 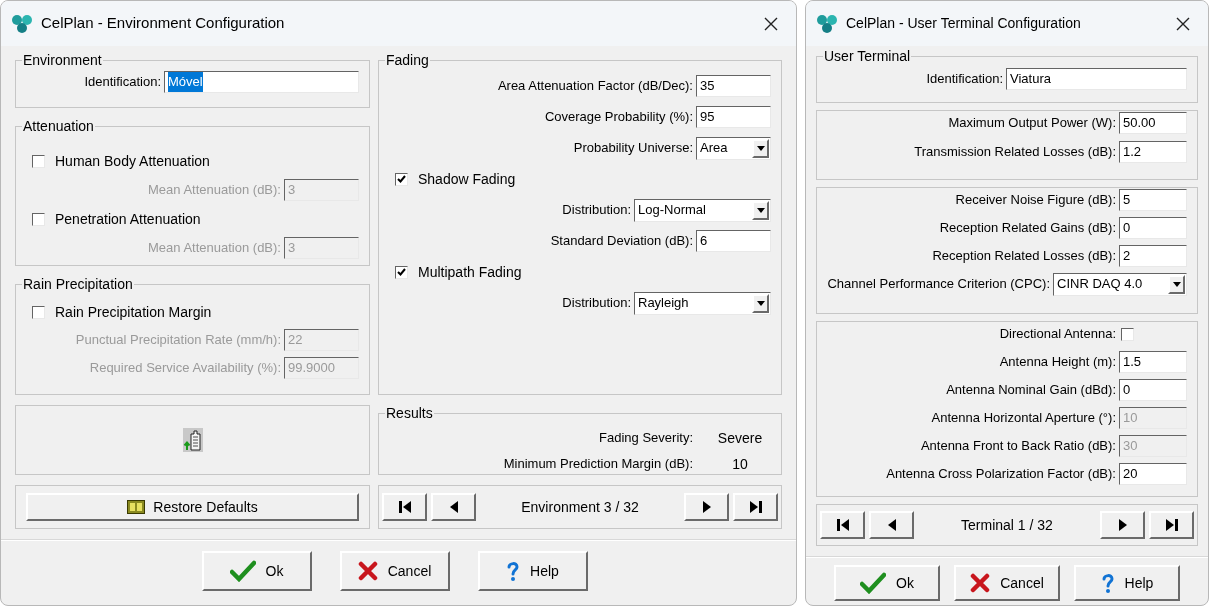 I want to click on result-value: 10, so click(x=740, y=464).